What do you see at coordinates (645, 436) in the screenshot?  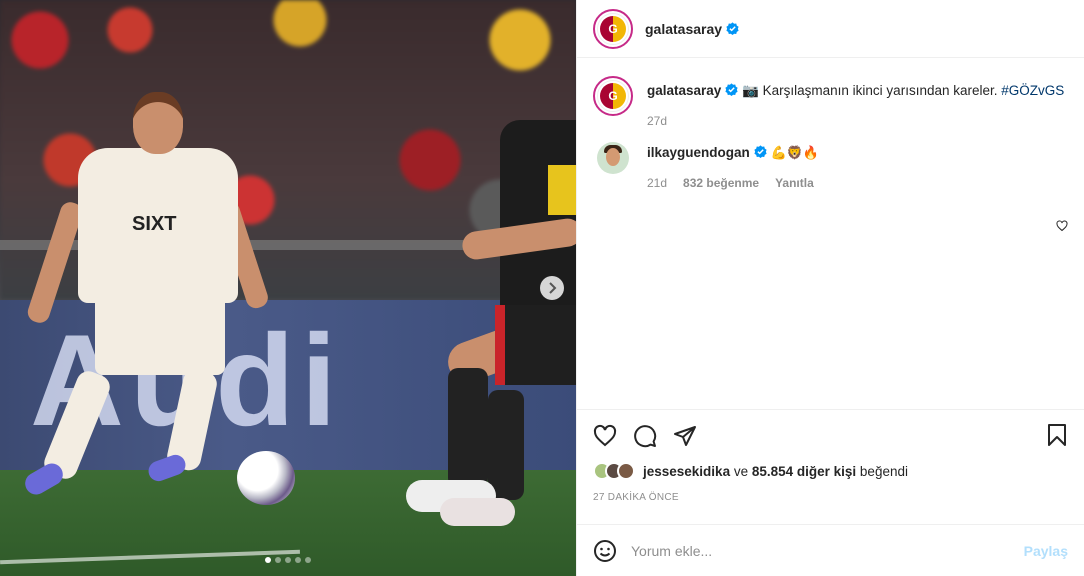 I see `comment-bubble-icon` at bounding box center [645, 436].